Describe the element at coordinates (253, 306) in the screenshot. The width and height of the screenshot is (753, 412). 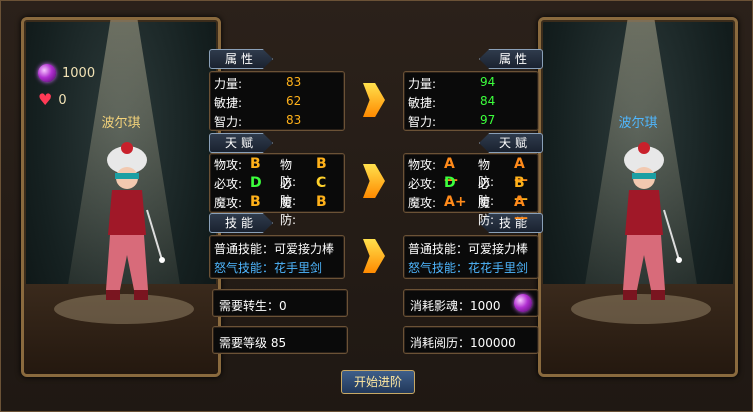
I see `rebirth-text: 需要转生：0` at that location.